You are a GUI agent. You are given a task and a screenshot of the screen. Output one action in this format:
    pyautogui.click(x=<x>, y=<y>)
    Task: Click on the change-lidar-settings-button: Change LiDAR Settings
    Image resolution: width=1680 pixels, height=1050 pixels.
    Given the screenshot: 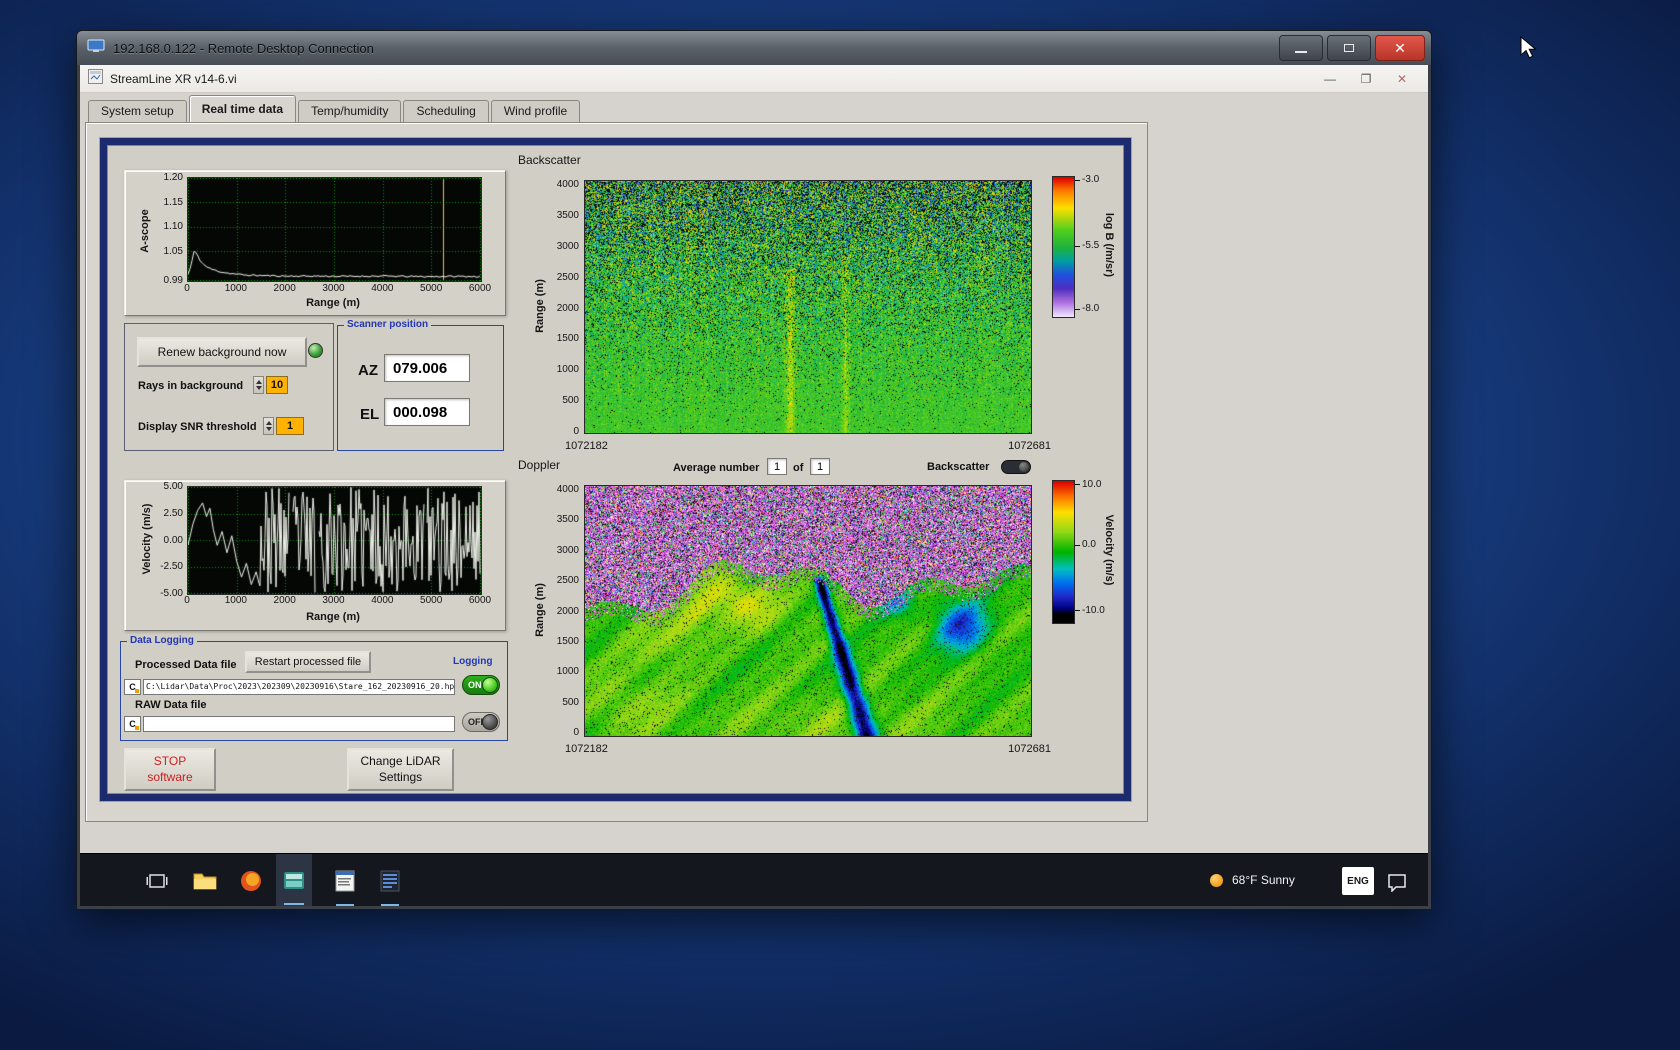 What is the action you would take?
    pyautogui.click(x=400, y=769)
    